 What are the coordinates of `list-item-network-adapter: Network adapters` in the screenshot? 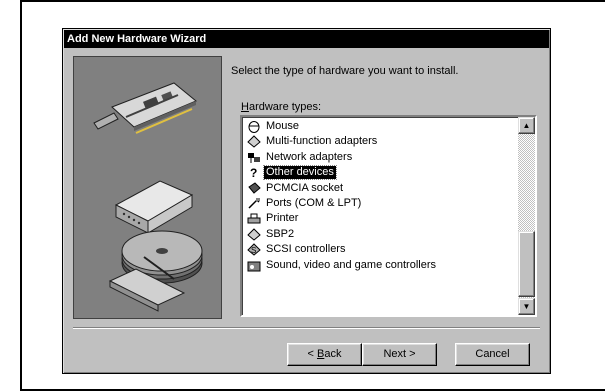 It's located at (382, 157).